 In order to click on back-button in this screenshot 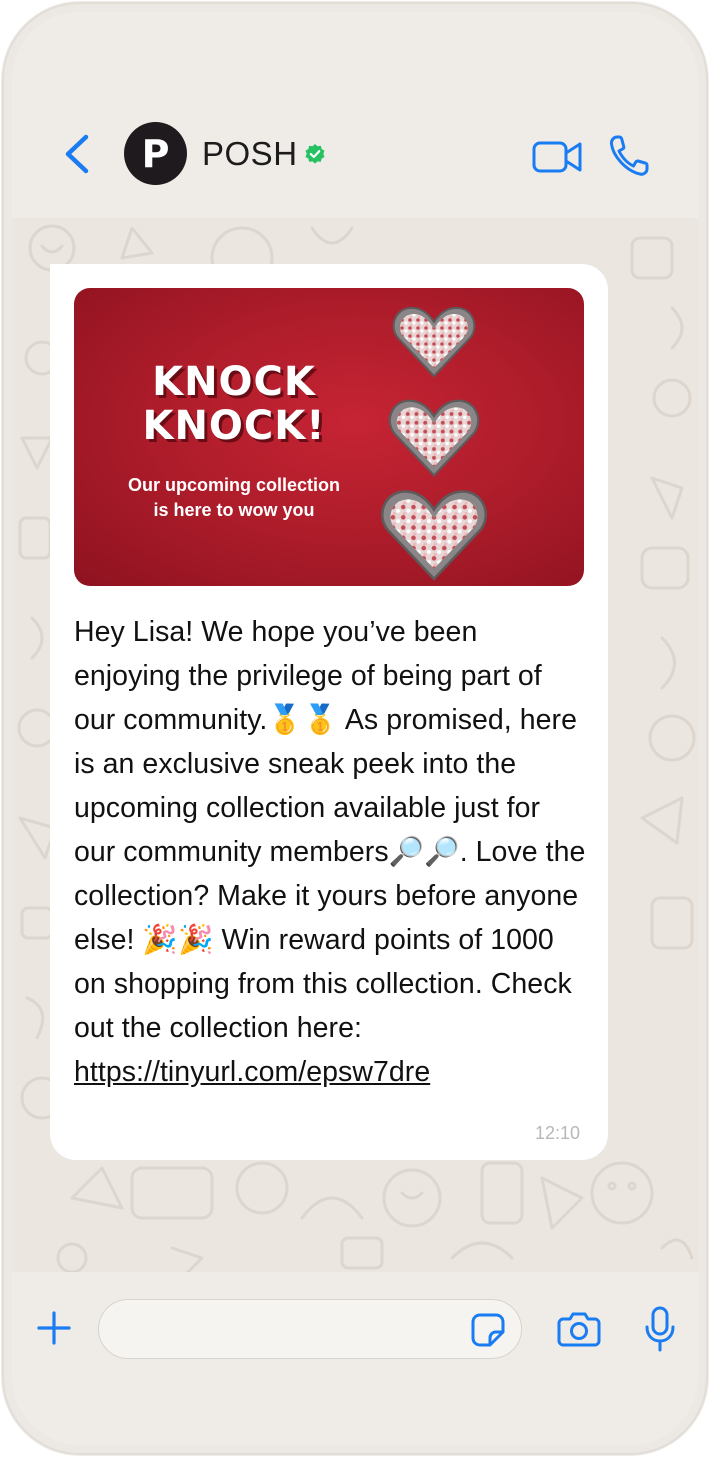, I will do `click(77, 154)`.